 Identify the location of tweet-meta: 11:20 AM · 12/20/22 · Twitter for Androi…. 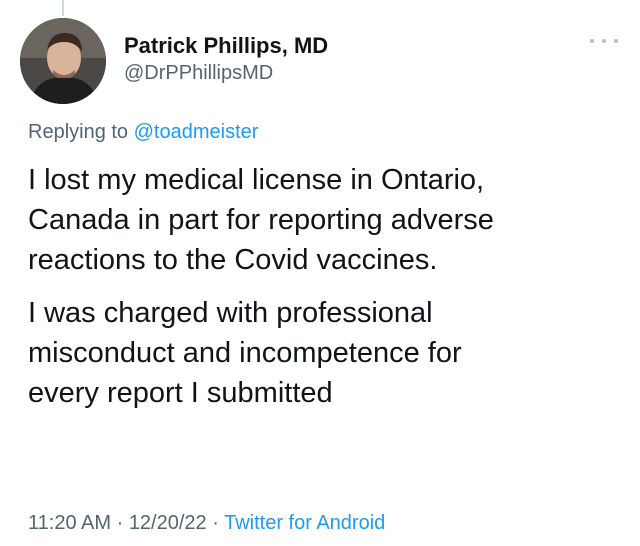
(206, 523).